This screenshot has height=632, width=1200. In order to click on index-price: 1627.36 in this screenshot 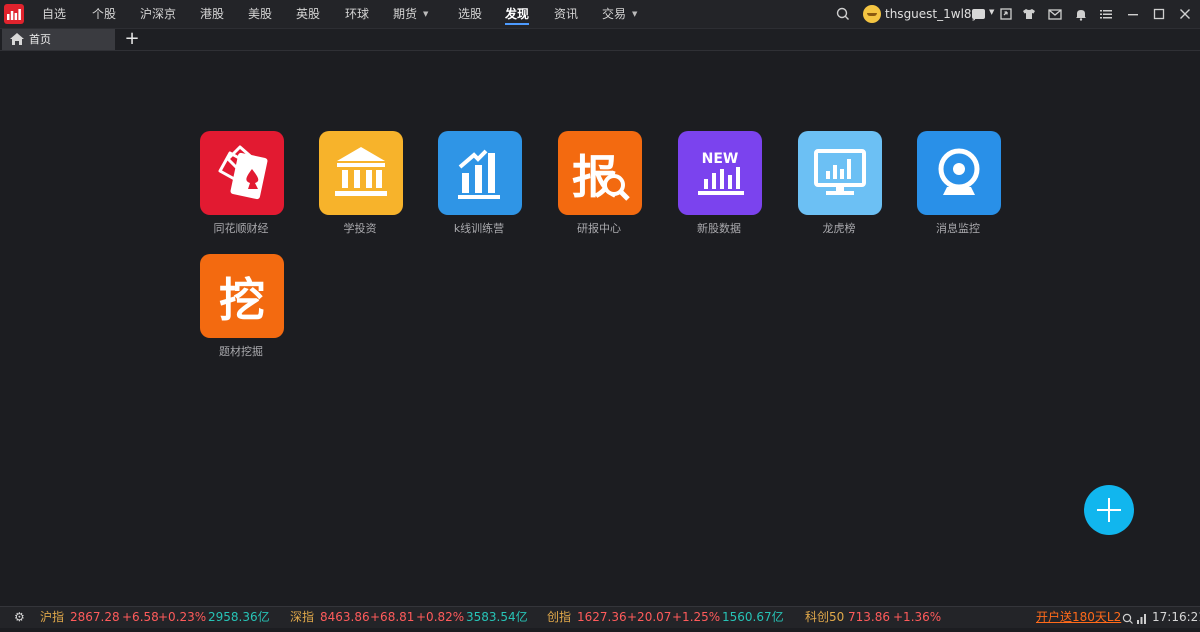, I will do `click(602, 617)`.